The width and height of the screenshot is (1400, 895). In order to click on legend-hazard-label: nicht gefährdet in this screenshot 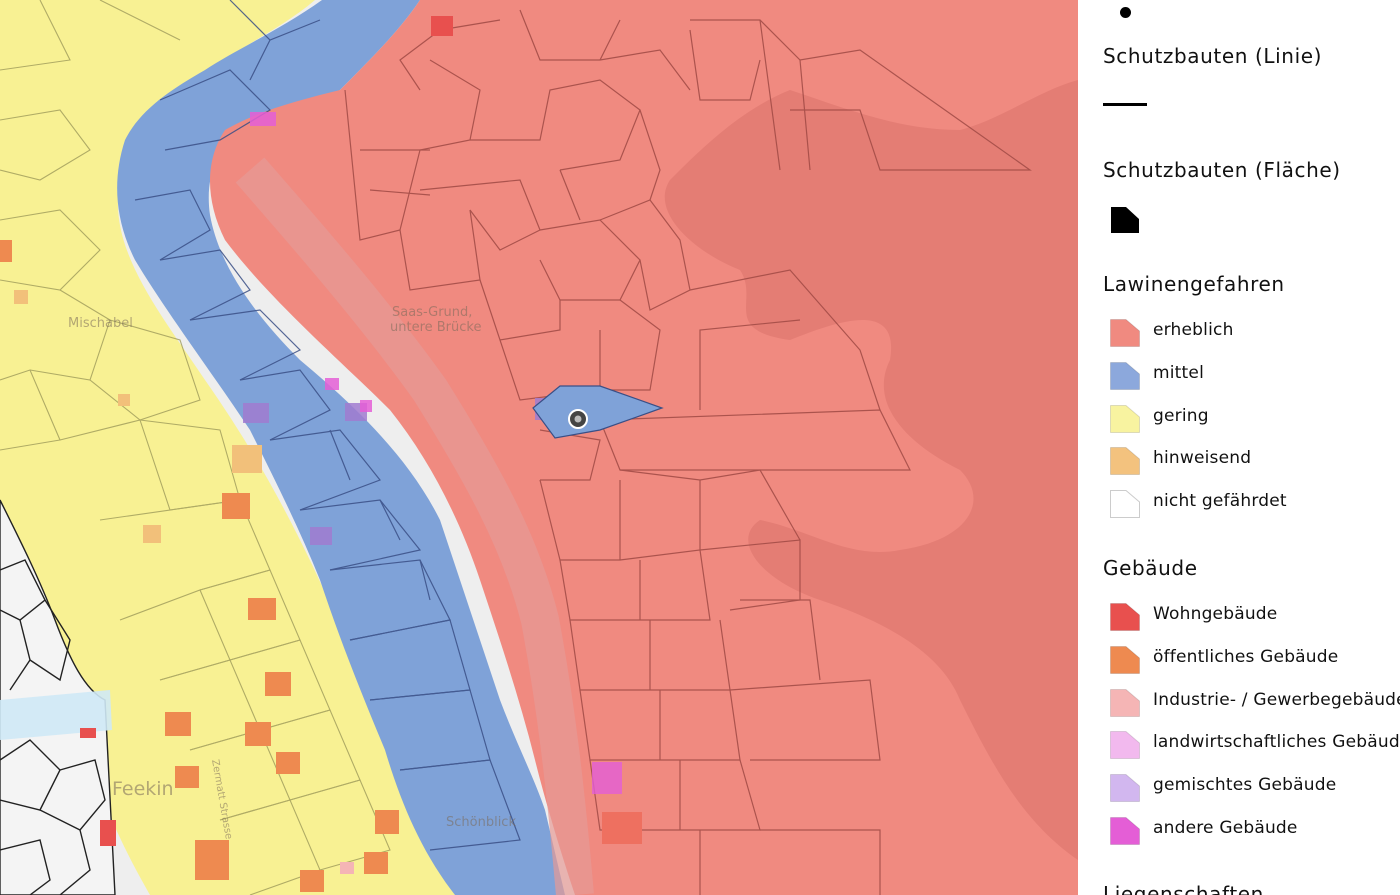, I will do `click(1220, 501)`.